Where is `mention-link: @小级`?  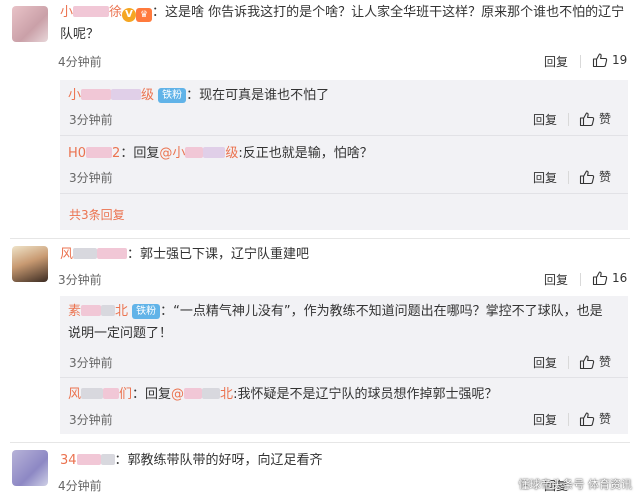 mention-link: @小级 is located at coordinates (198, 153).